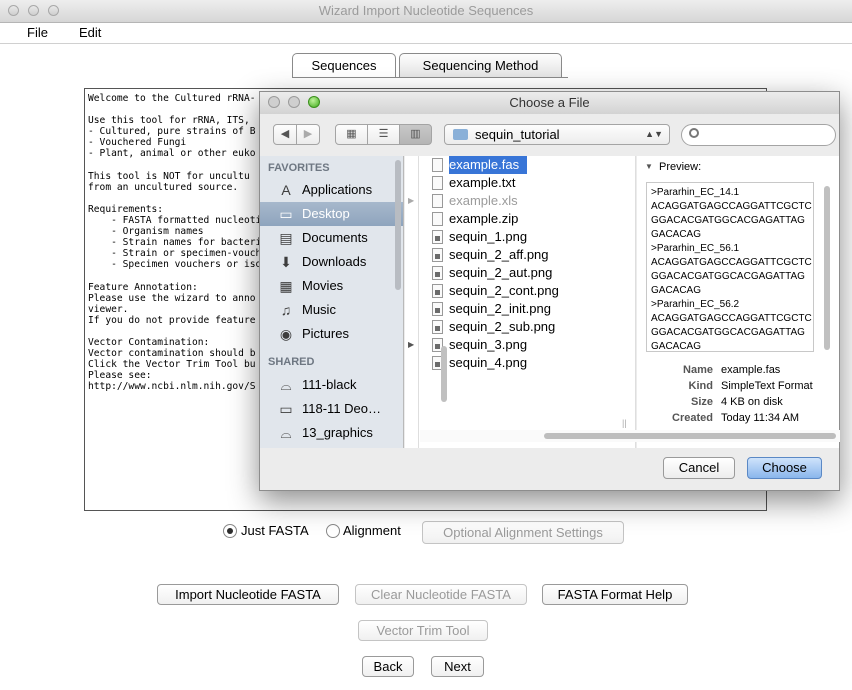  I want to click on sidebar-favorite-item: ▦ Movies, so click(331, 286).